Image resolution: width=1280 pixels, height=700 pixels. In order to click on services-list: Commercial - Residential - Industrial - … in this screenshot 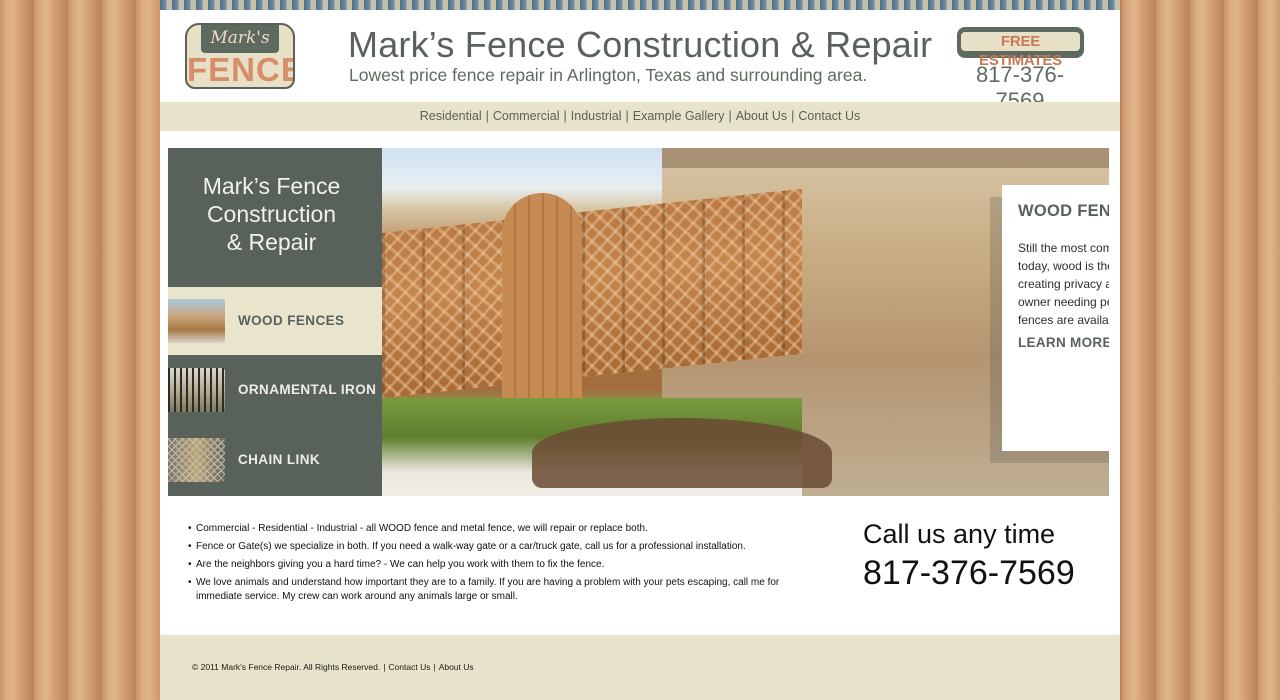, I will do `click(498, 565)`.